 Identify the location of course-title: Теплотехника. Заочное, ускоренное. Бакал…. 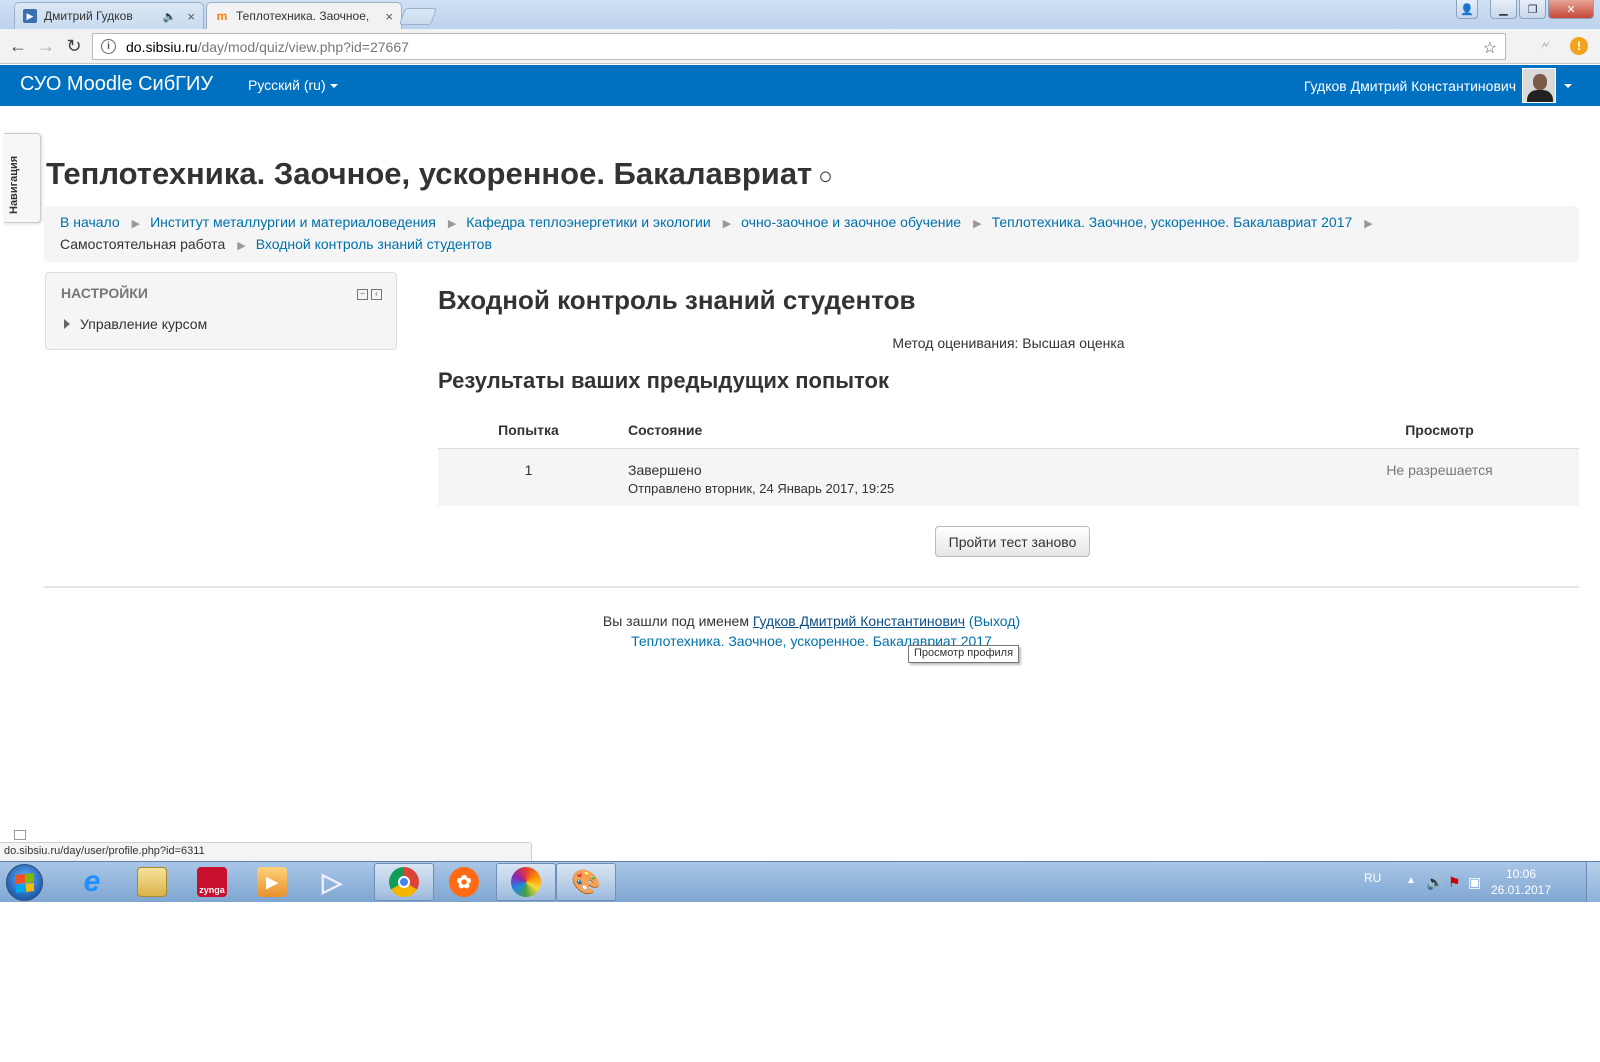
(429, 173).